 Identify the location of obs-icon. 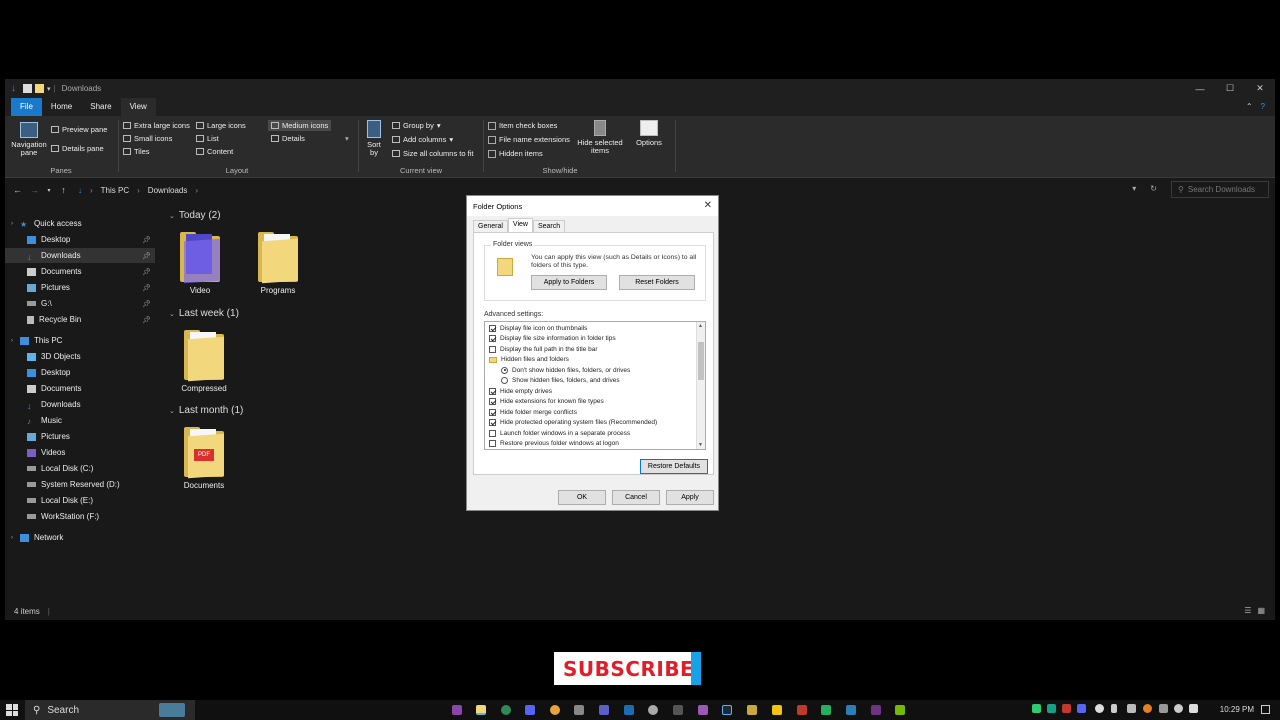
(653, 710).